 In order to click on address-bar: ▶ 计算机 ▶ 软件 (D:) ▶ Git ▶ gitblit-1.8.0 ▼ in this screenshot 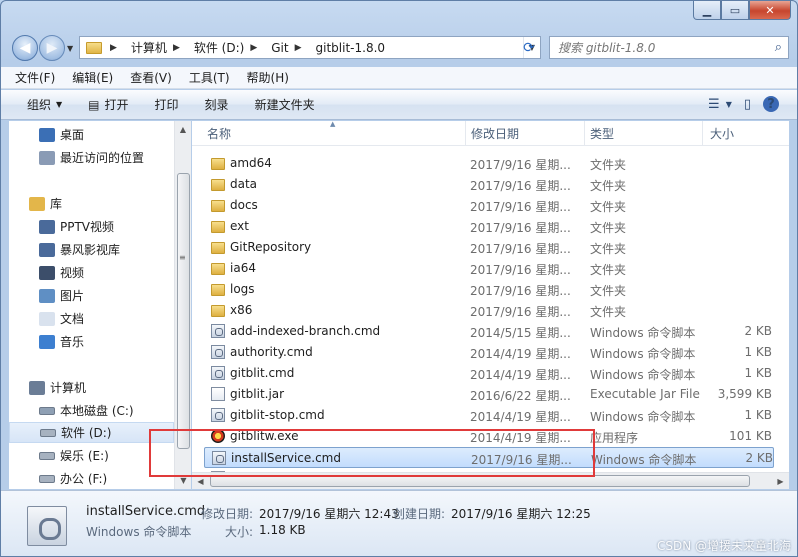, I will do `click(310, 47)`.